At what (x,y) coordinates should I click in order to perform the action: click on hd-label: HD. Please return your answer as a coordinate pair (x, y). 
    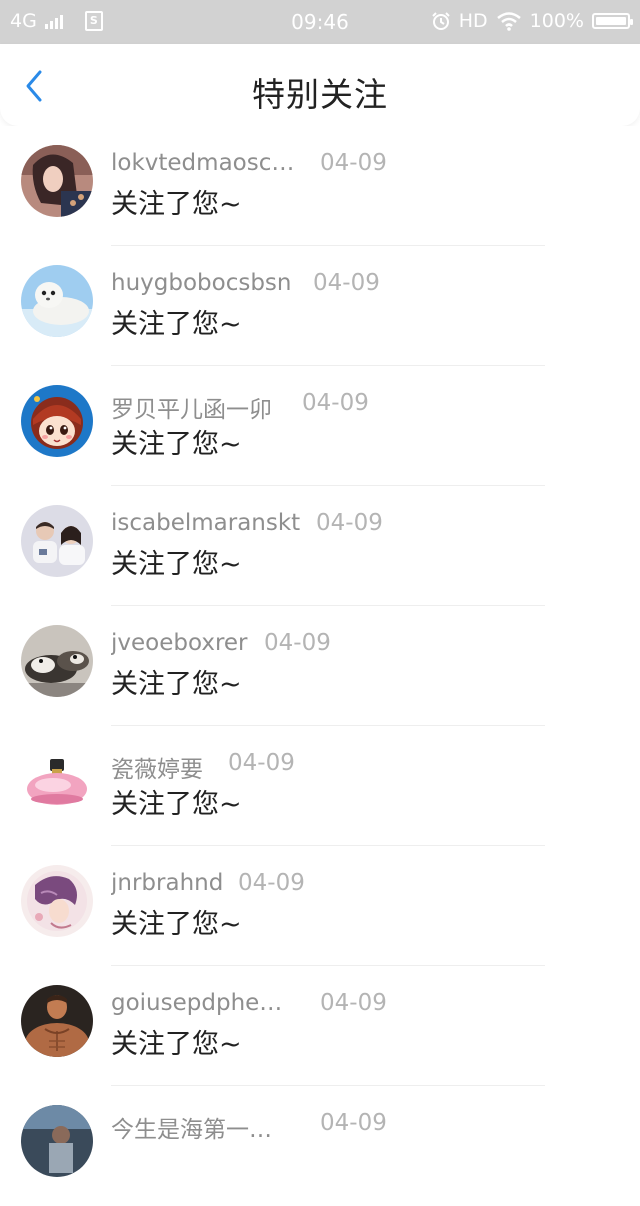
    Looking at the image, I should click on (473, 21).